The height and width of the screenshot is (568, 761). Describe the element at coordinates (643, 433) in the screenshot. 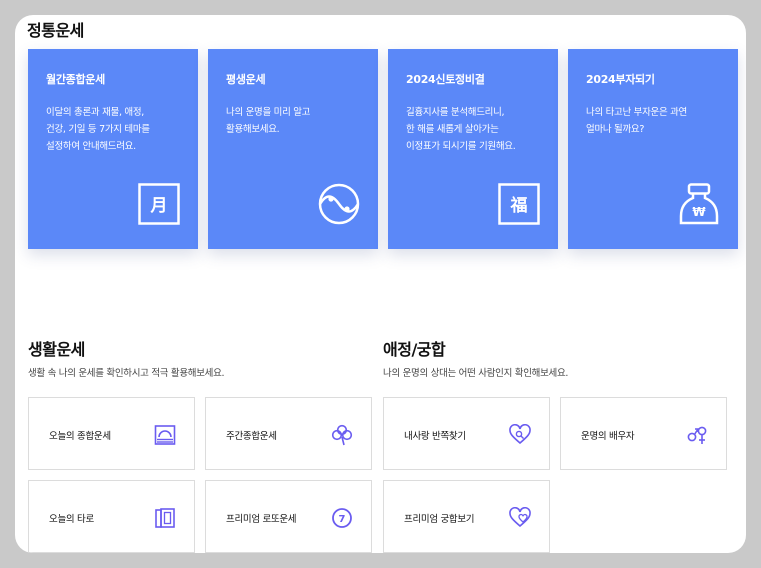

I see `tile-destined-spouse: 운명의 배우자` at that location.